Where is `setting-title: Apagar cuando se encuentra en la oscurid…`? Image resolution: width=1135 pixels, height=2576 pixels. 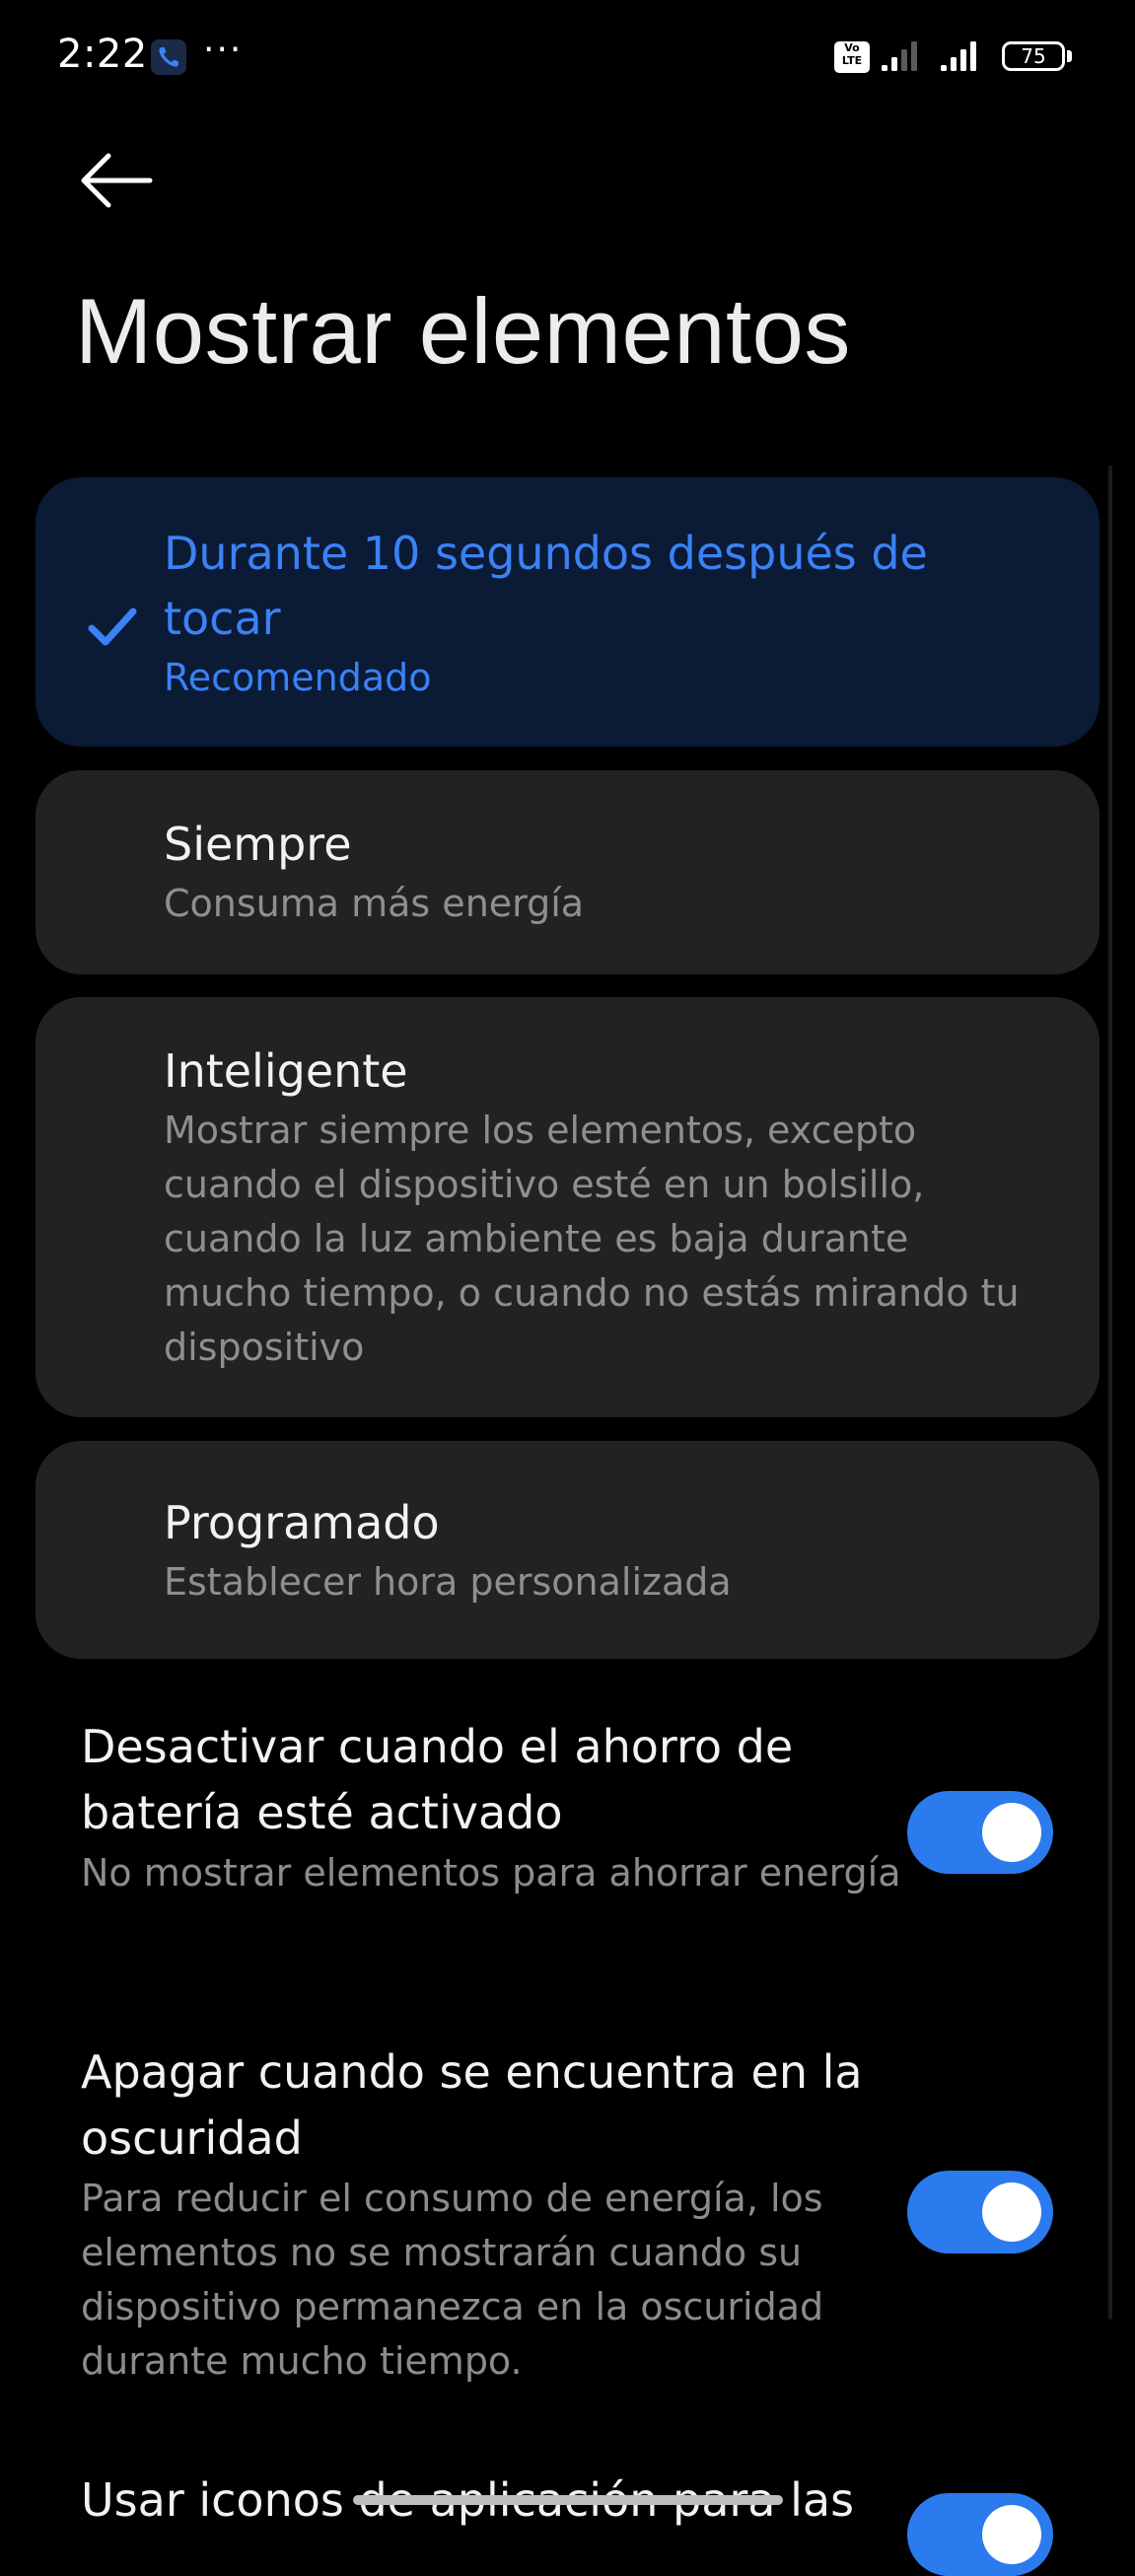 setting-title: Apagar cuando se encuentra en la oscurid… is located at coordinates (472, 2105).